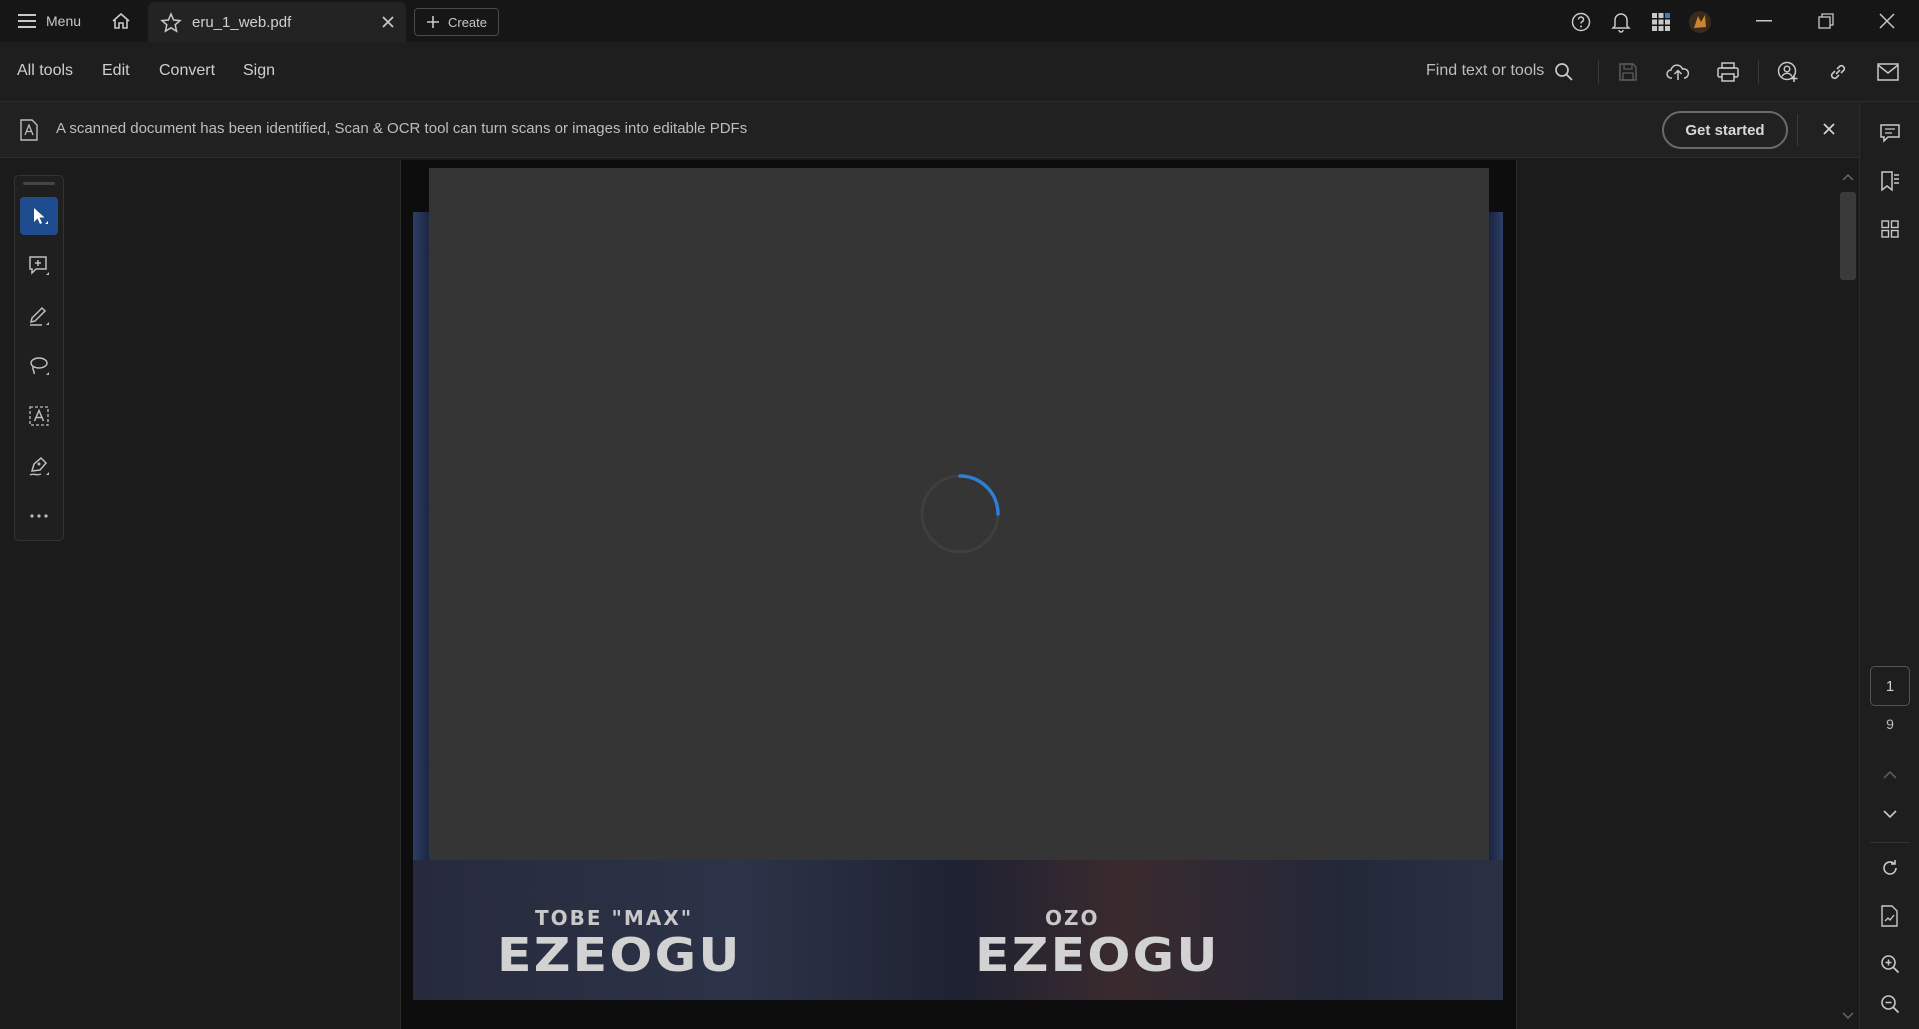 The image size is (1919, 1029). I want to click on scrollbar-thumb, so click(1848, 236).